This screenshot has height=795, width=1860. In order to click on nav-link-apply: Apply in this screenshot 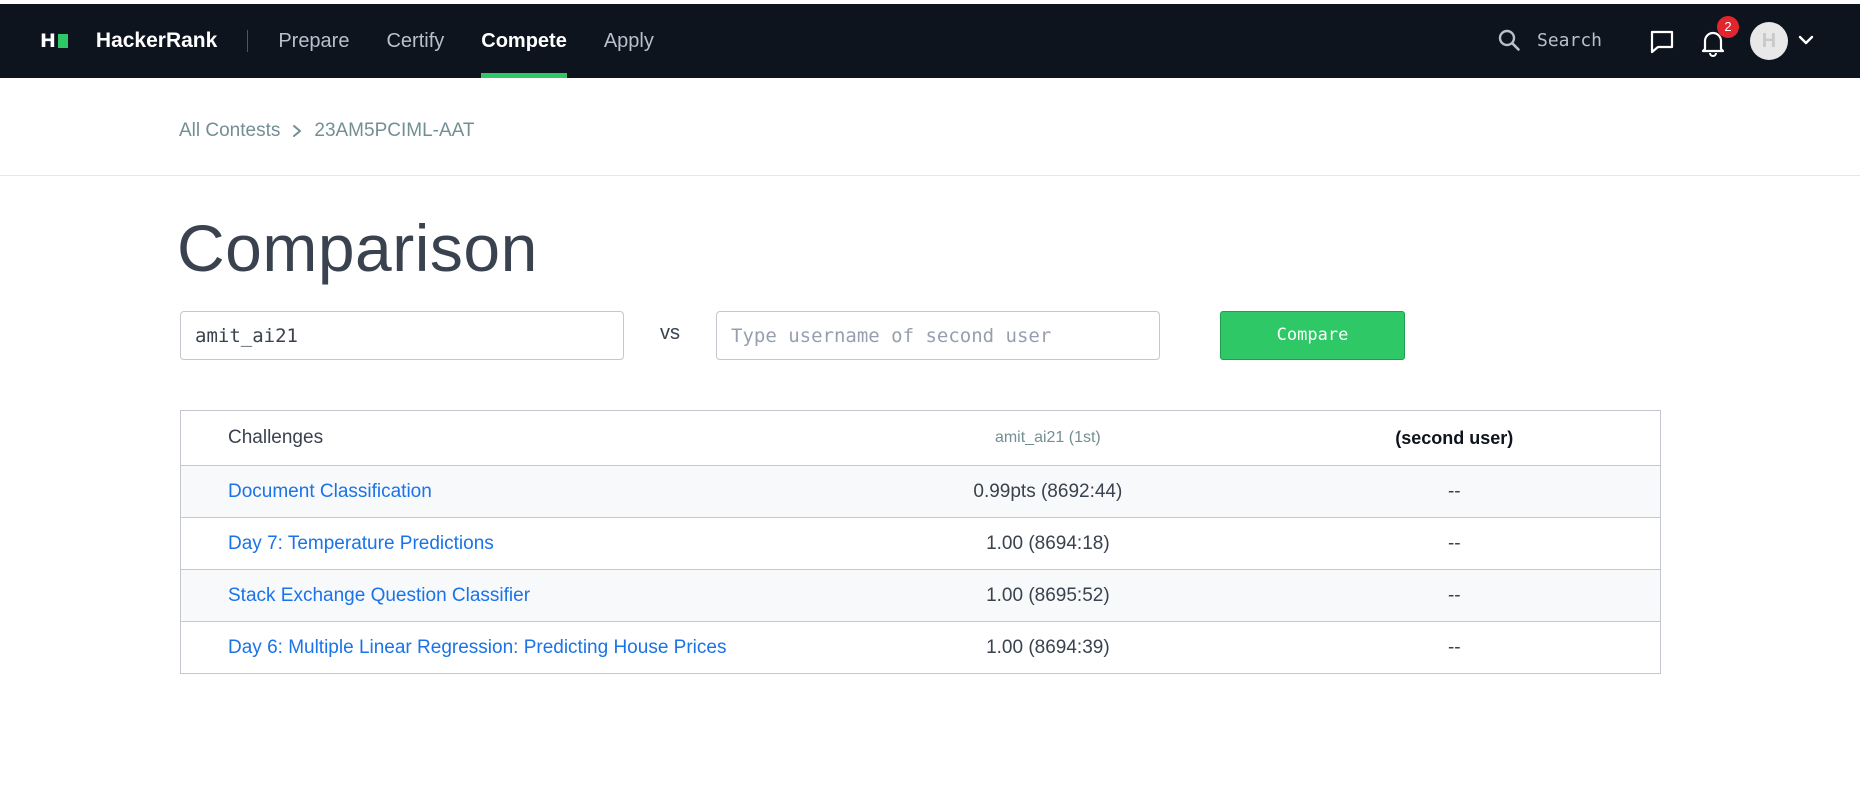, I will do `click(629, 41)`.